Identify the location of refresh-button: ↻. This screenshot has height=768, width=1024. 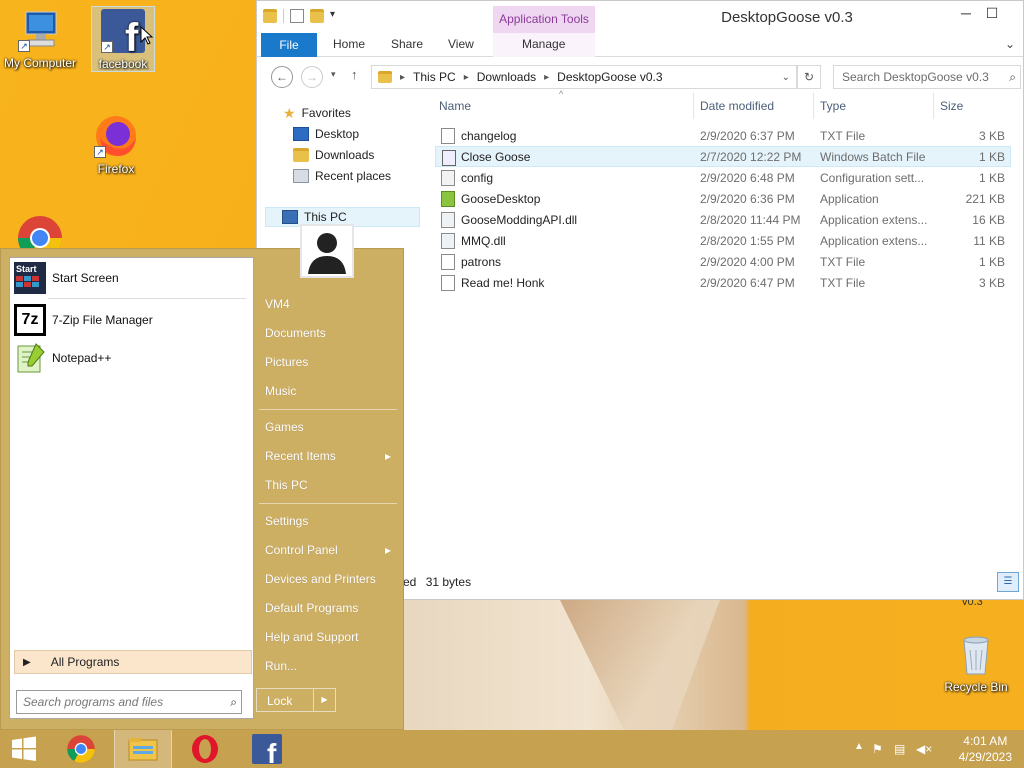
(809, 77).